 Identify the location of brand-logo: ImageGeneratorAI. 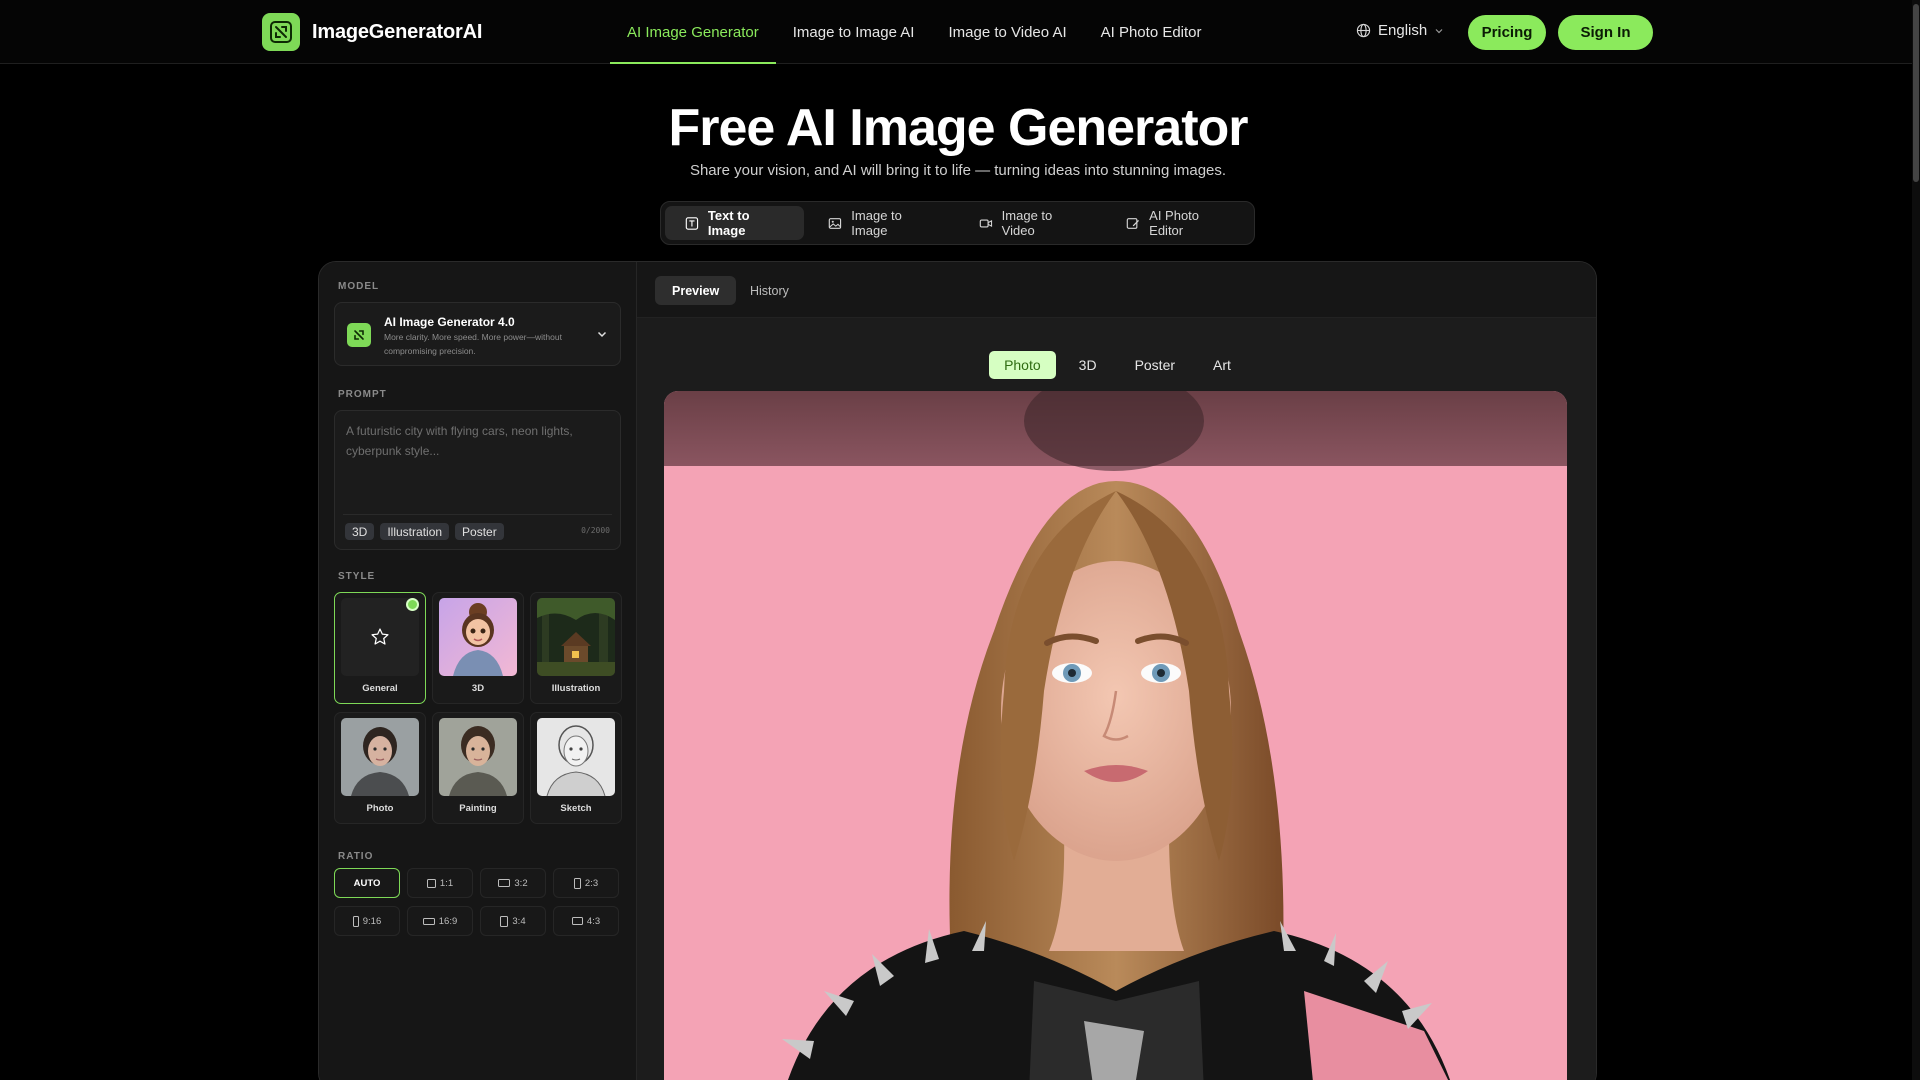
(372, 32).